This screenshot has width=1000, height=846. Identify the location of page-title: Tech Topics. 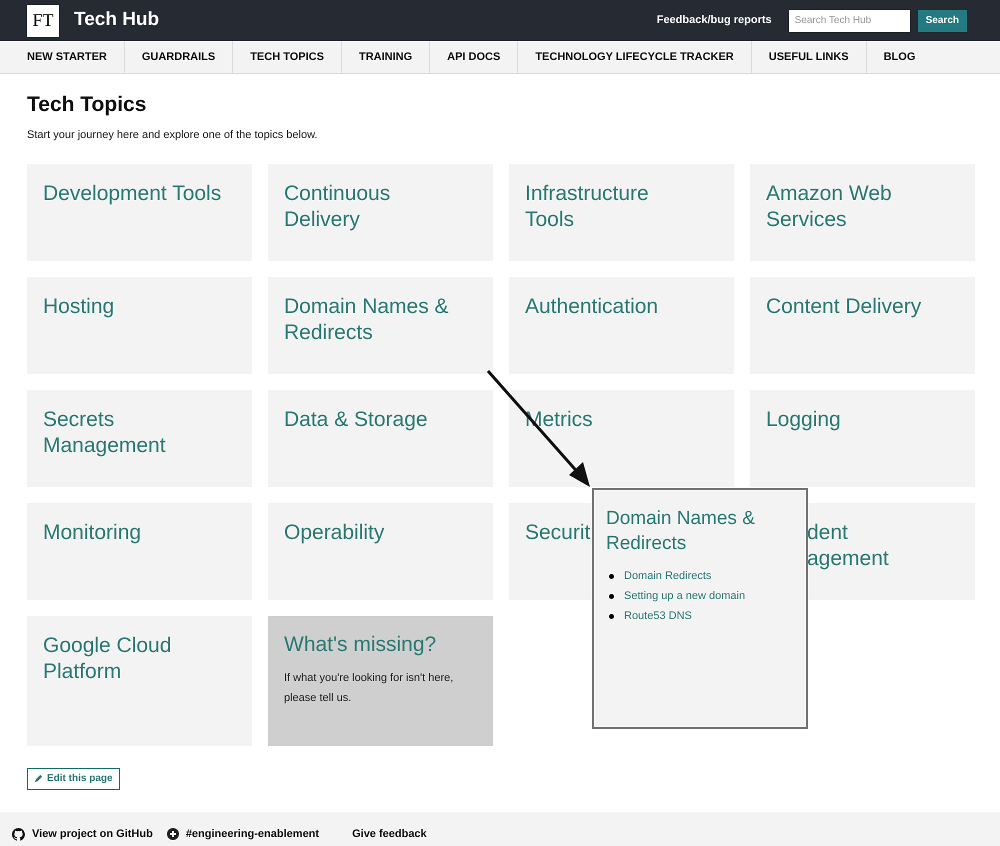
(87, 105).